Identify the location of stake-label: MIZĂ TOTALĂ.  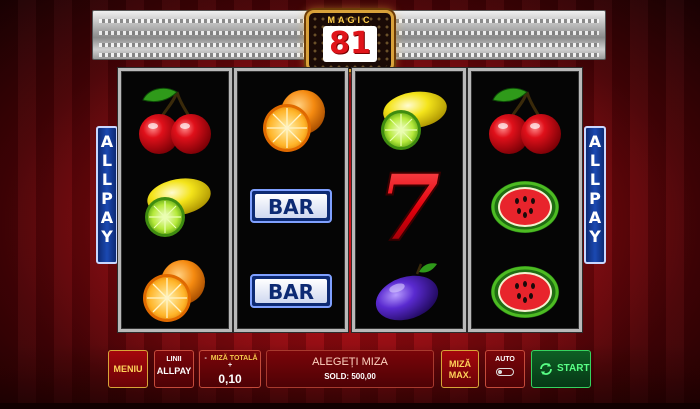
(234, 358).